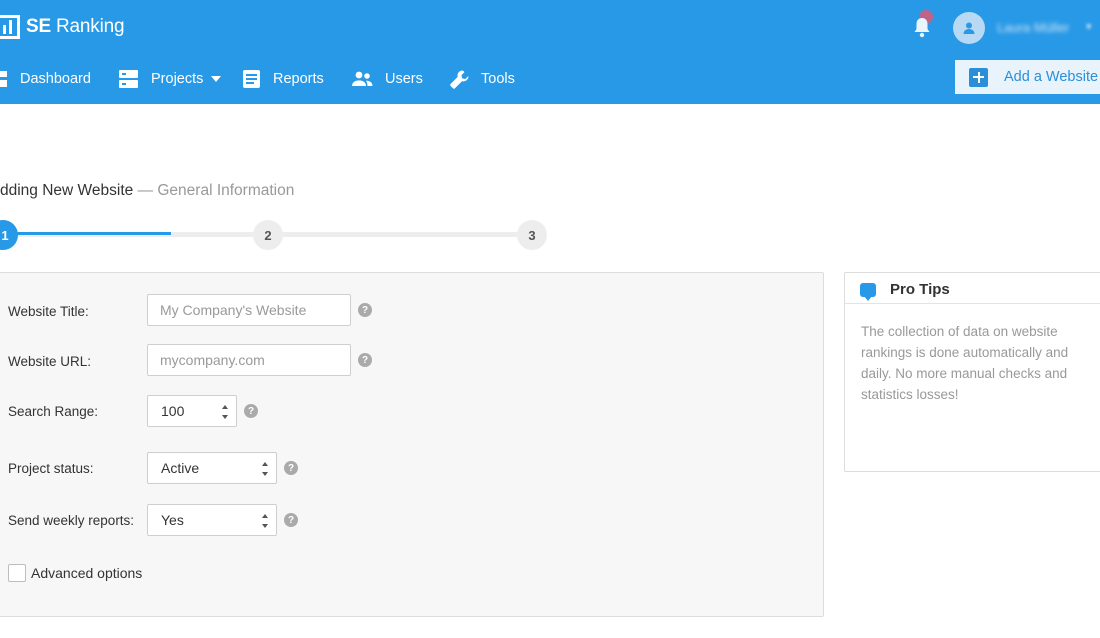 This screenshot has width=1100, height=638. What do you see at coordinates (978, 77) in the screenshot?
I see `plus-icon` at bounding box center [978, 77].